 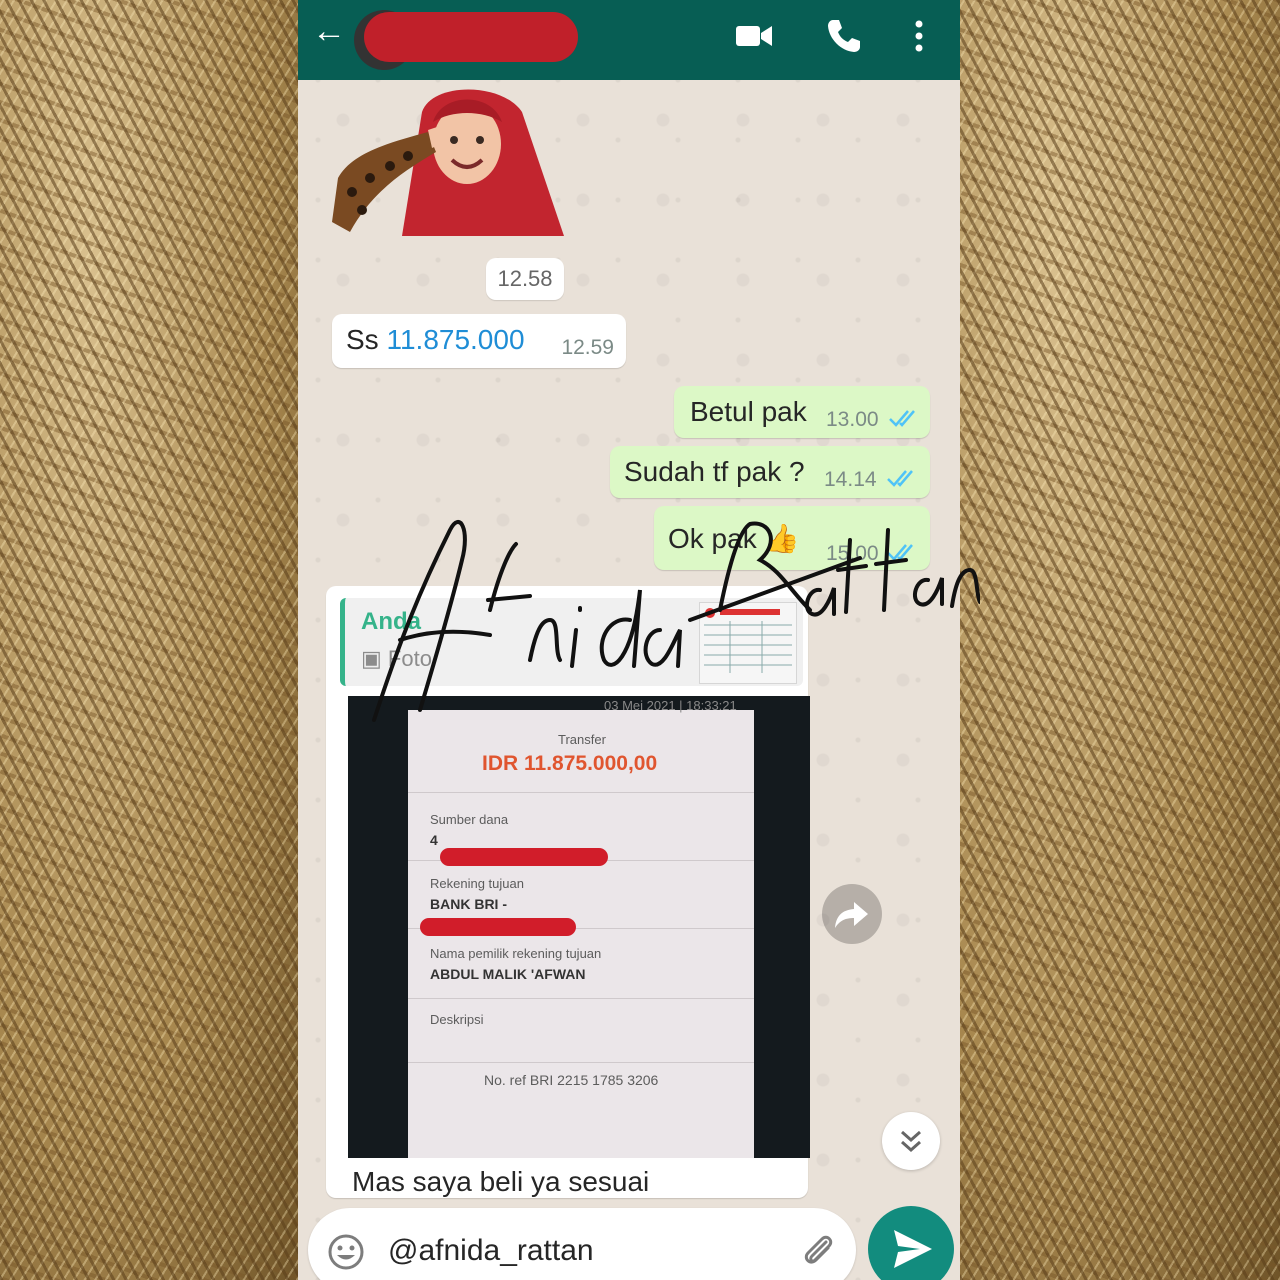 What do you see at coordinates (587, 347) in the screenshot?
I see `message-time: 12.59` at bounding box center [587, 347].